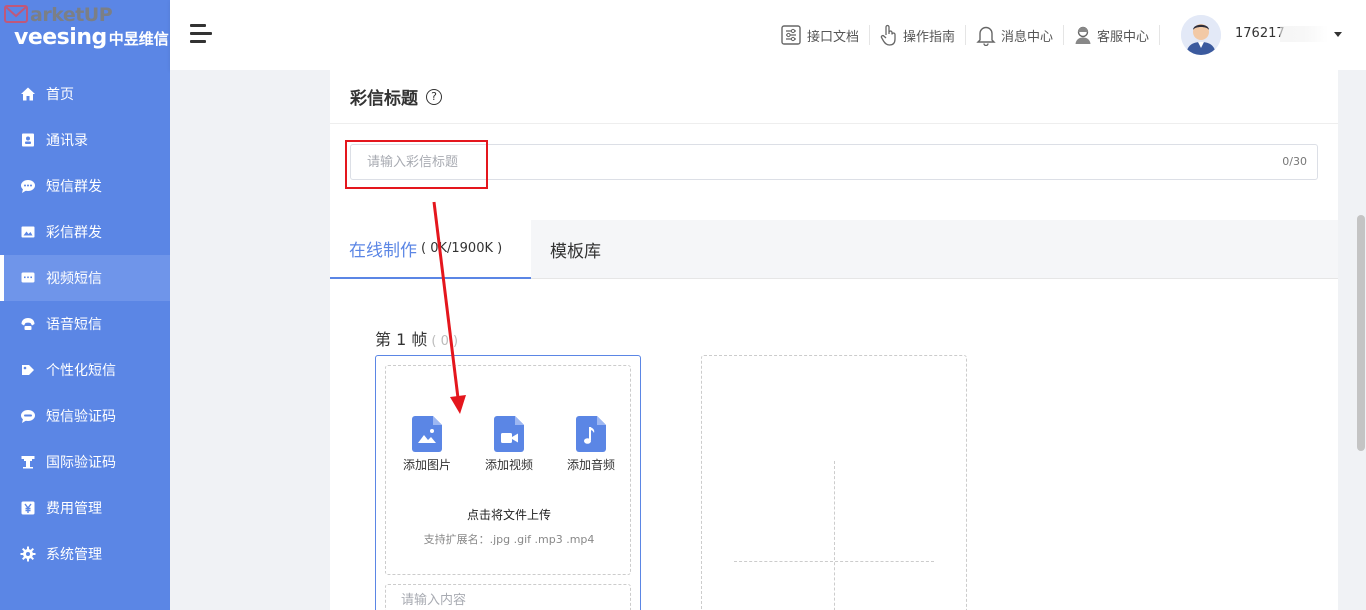 The image size is (1366, 610). I want to click on add-image-button: 添加图片, so click(427, 444).